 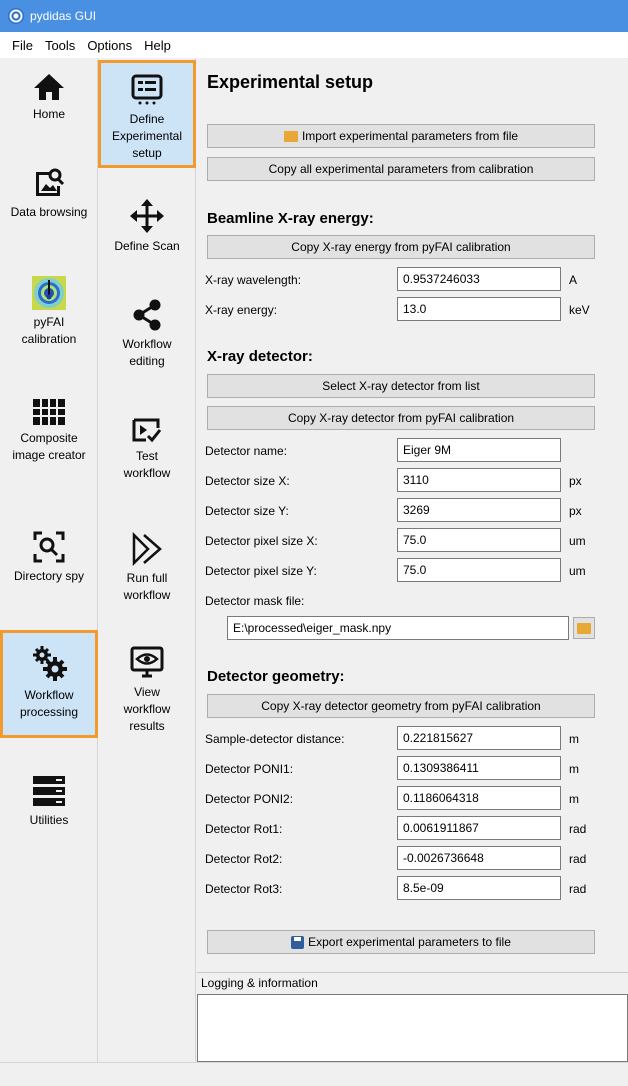 What do you see at coordinates (578, 889) in the screenshot?
I see `rot3-unit: rad` at bounding box center [578, 889].